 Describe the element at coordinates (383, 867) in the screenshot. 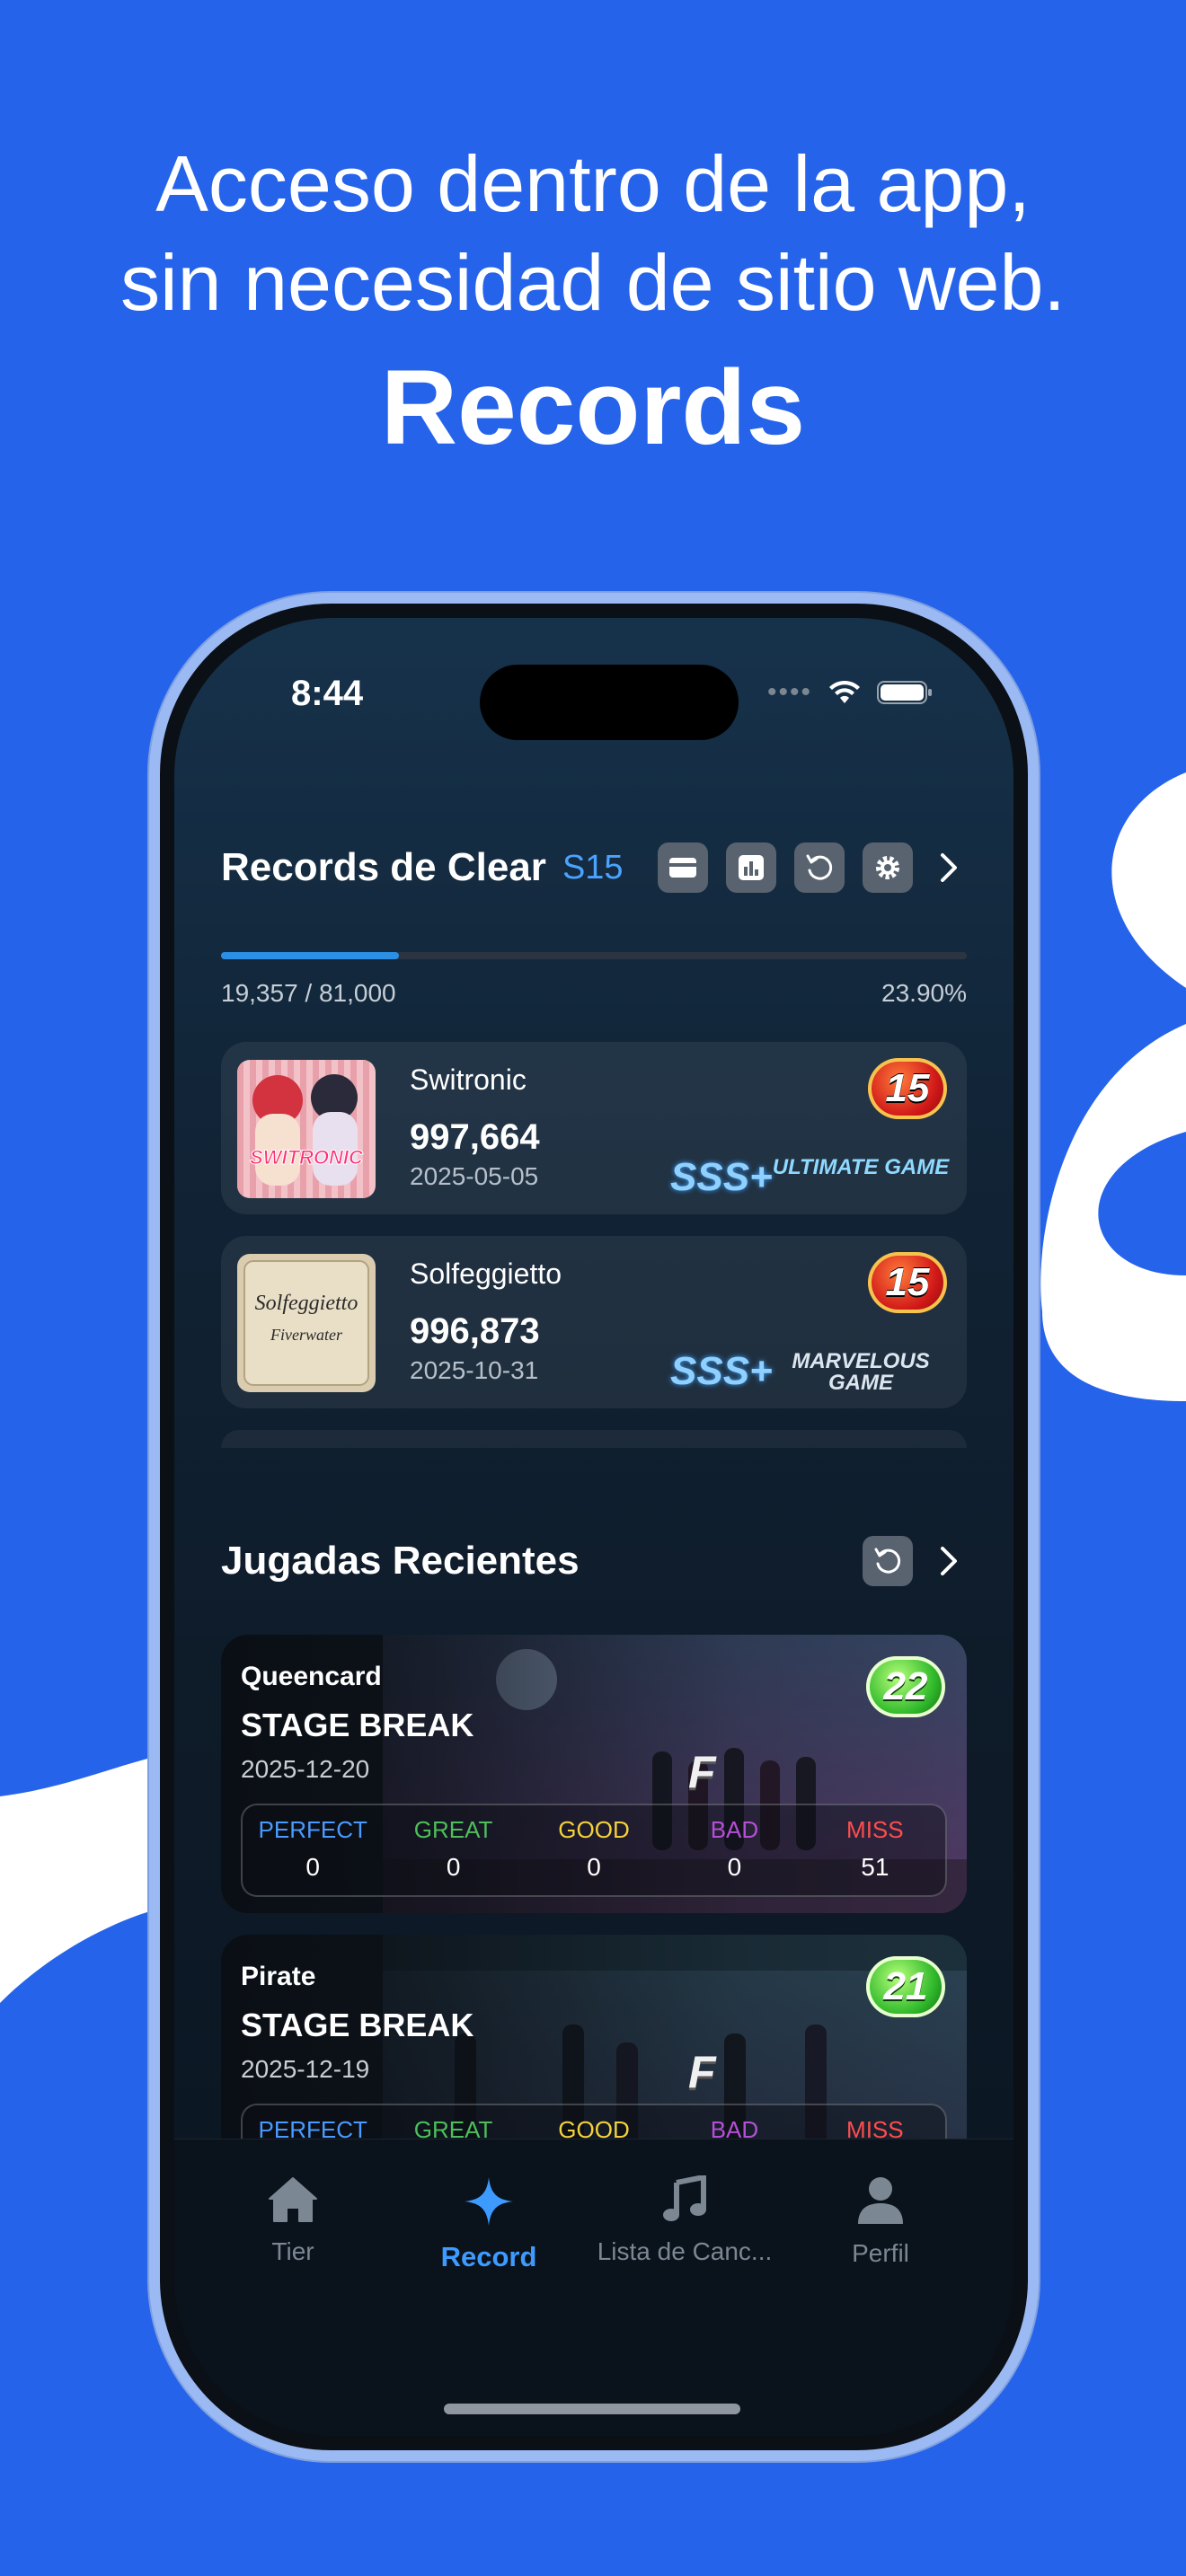

I see `clear-records-title: Records de Clear` at that location.